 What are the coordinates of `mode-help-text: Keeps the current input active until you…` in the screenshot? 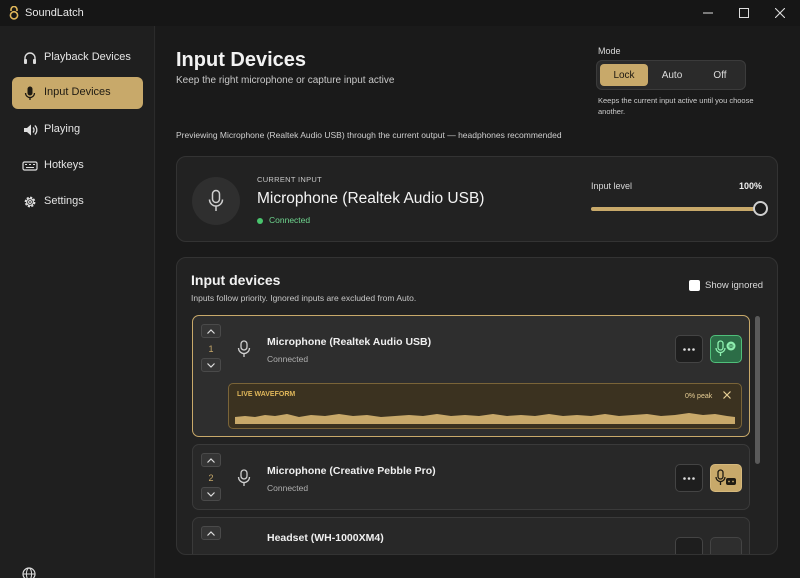 It's located at (676, 106).